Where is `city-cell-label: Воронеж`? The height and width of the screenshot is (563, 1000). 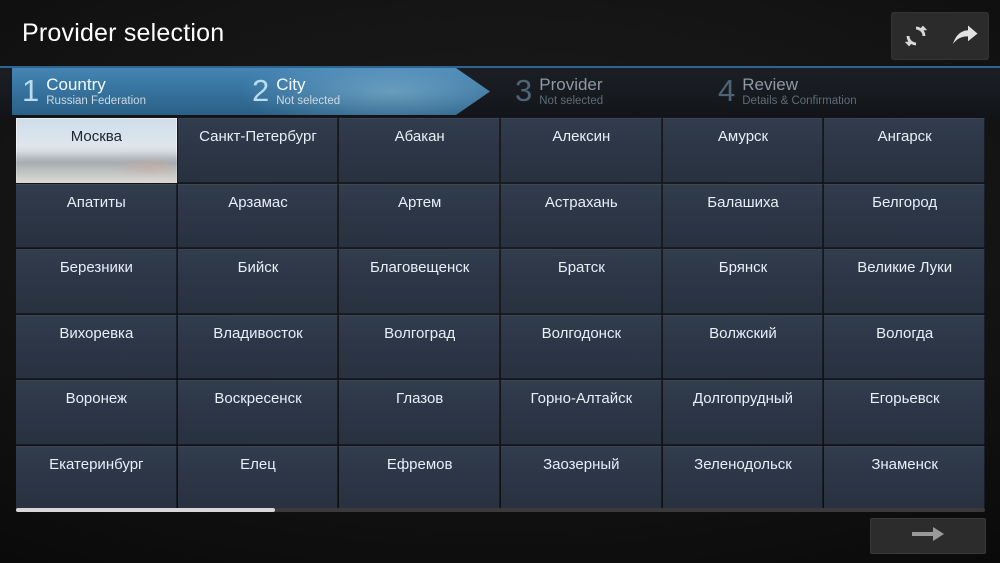 city-cell-label: Воронеж is located at coordinates (96, 399).